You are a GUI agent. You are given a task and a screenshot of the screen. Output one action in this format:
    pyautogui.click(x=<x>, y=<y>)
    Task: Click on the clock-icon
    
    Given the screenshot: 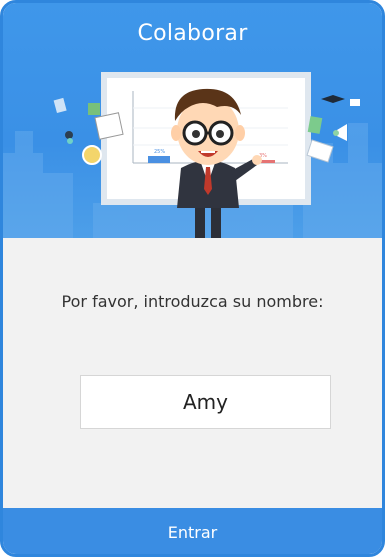 What is the action you would take?
    pyautogui.click(x=92, y=155)
    